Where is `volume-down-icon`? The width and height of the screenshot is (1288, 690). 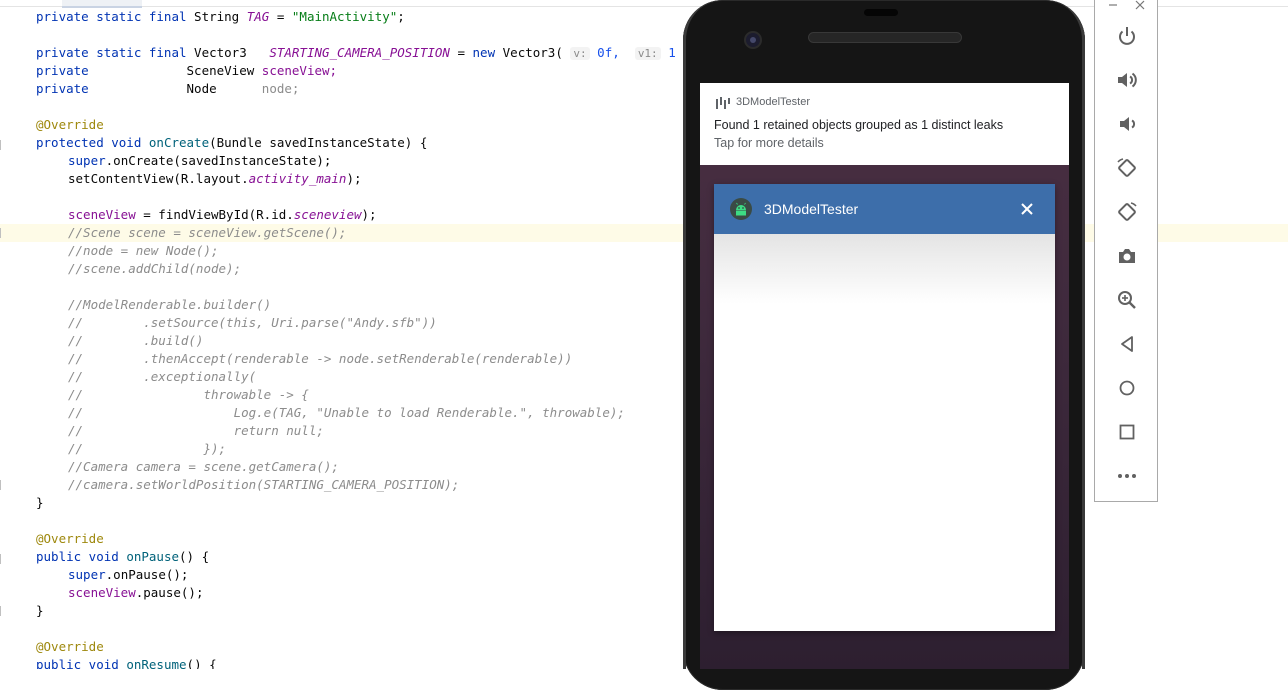
volume-down-icon is located at coordinates (1128, 124).